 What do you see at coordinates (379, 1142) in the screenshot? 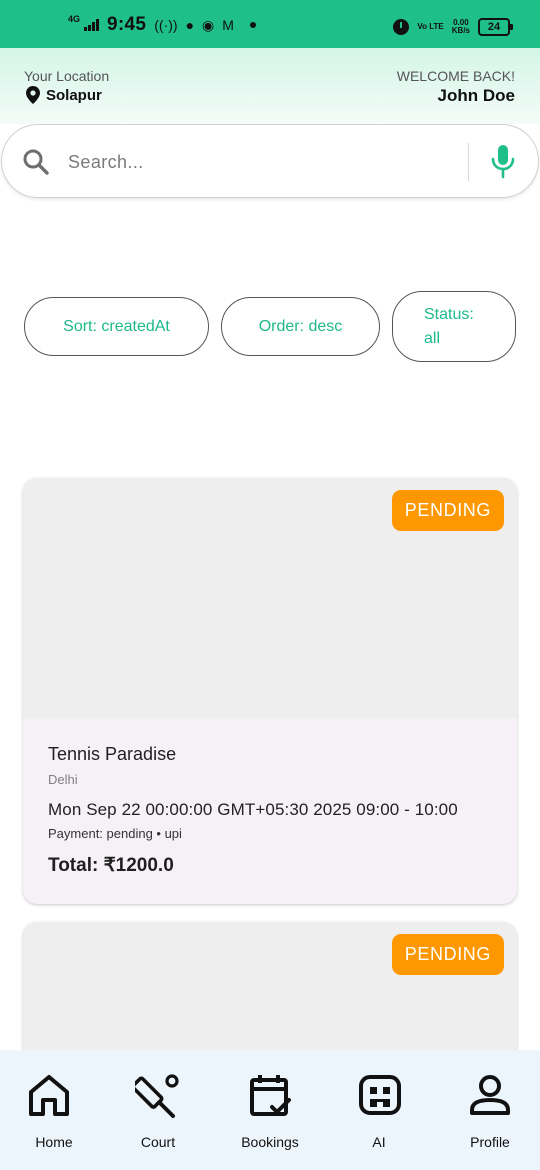
I see `nav-ai-label: AI` at bounding box center [379, 1142].